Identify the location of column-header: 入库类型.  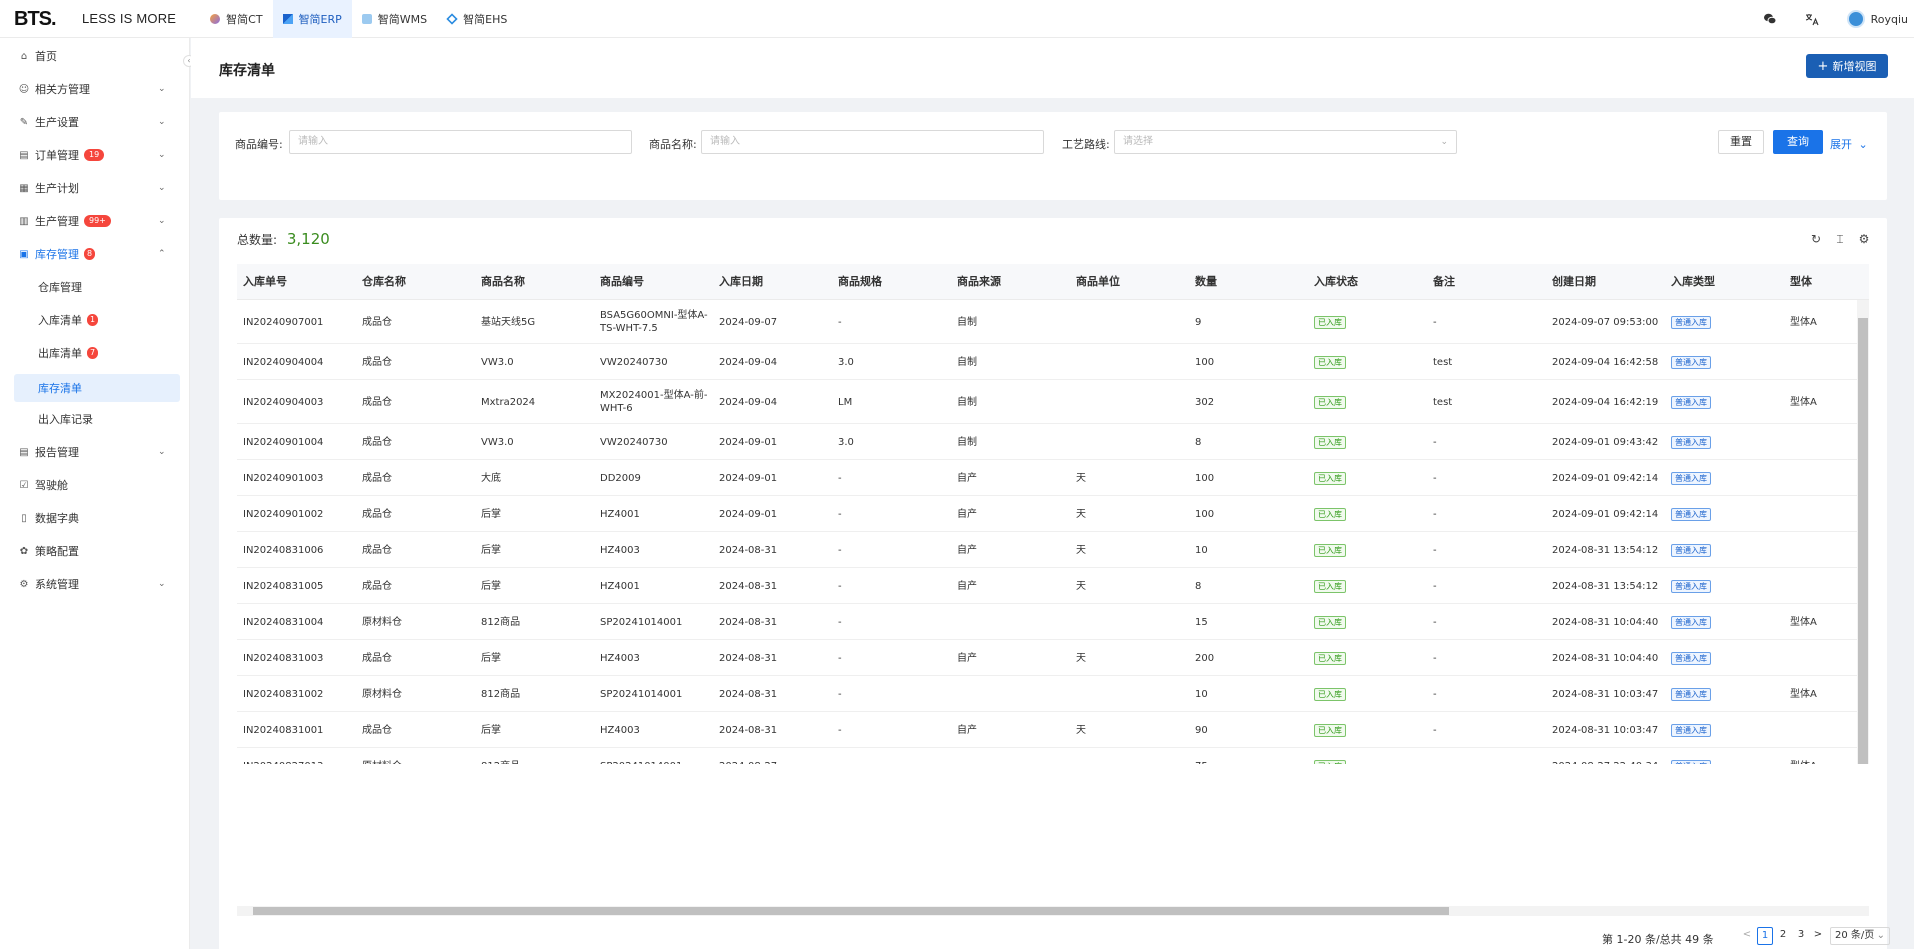
(1693, 282).